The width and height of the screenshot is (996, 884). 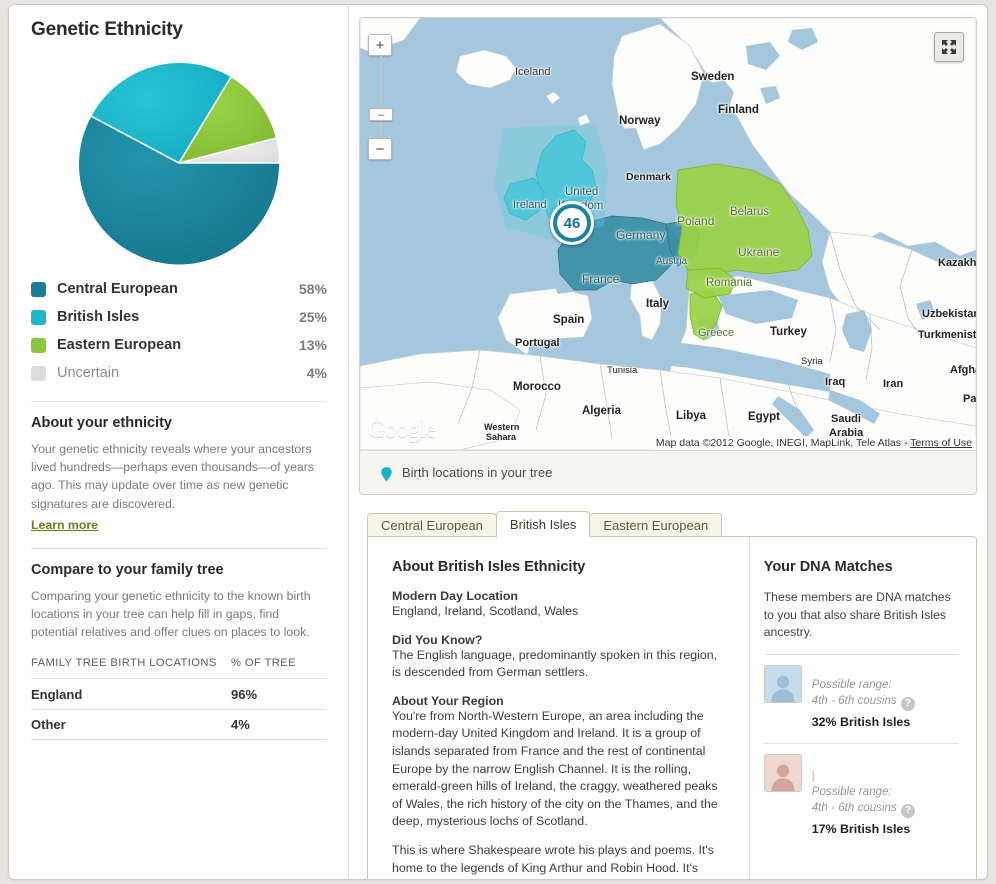 What do you see at coordinates (240, 725) in the screenshot?
I see `cell-percent: 4%` at bounding box center [240, 725].